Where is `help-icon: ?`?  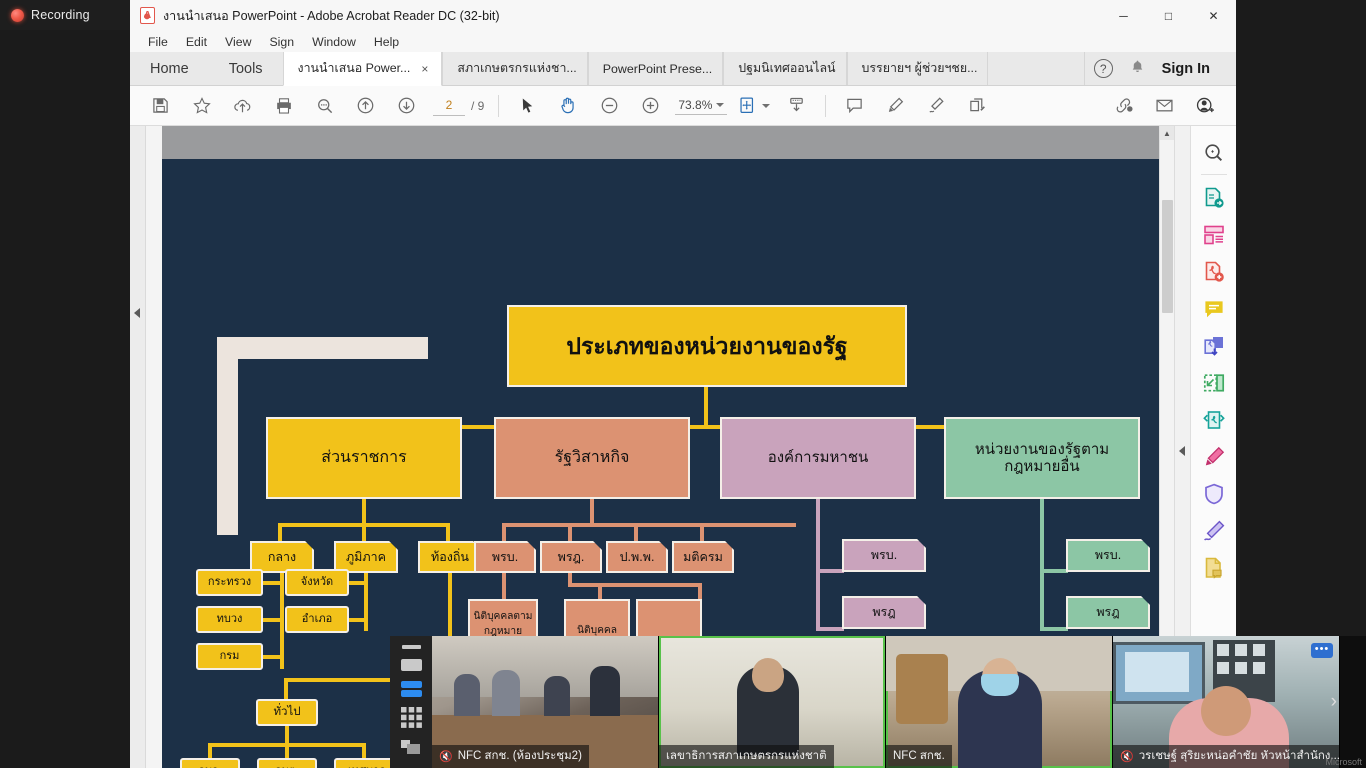
help-icon: ? is located at coordinates (1103, 68).